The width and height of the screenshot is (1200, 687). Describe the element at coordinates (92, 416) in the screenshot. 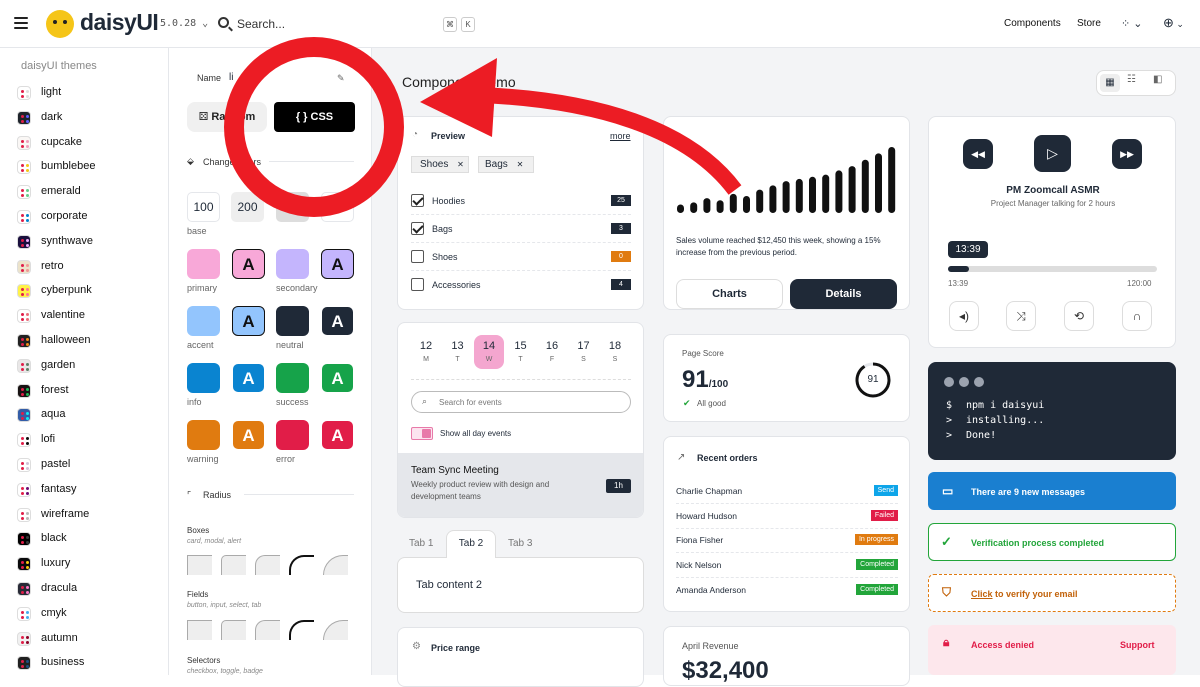

I see `theme-item-aqua: aqua` at that location.